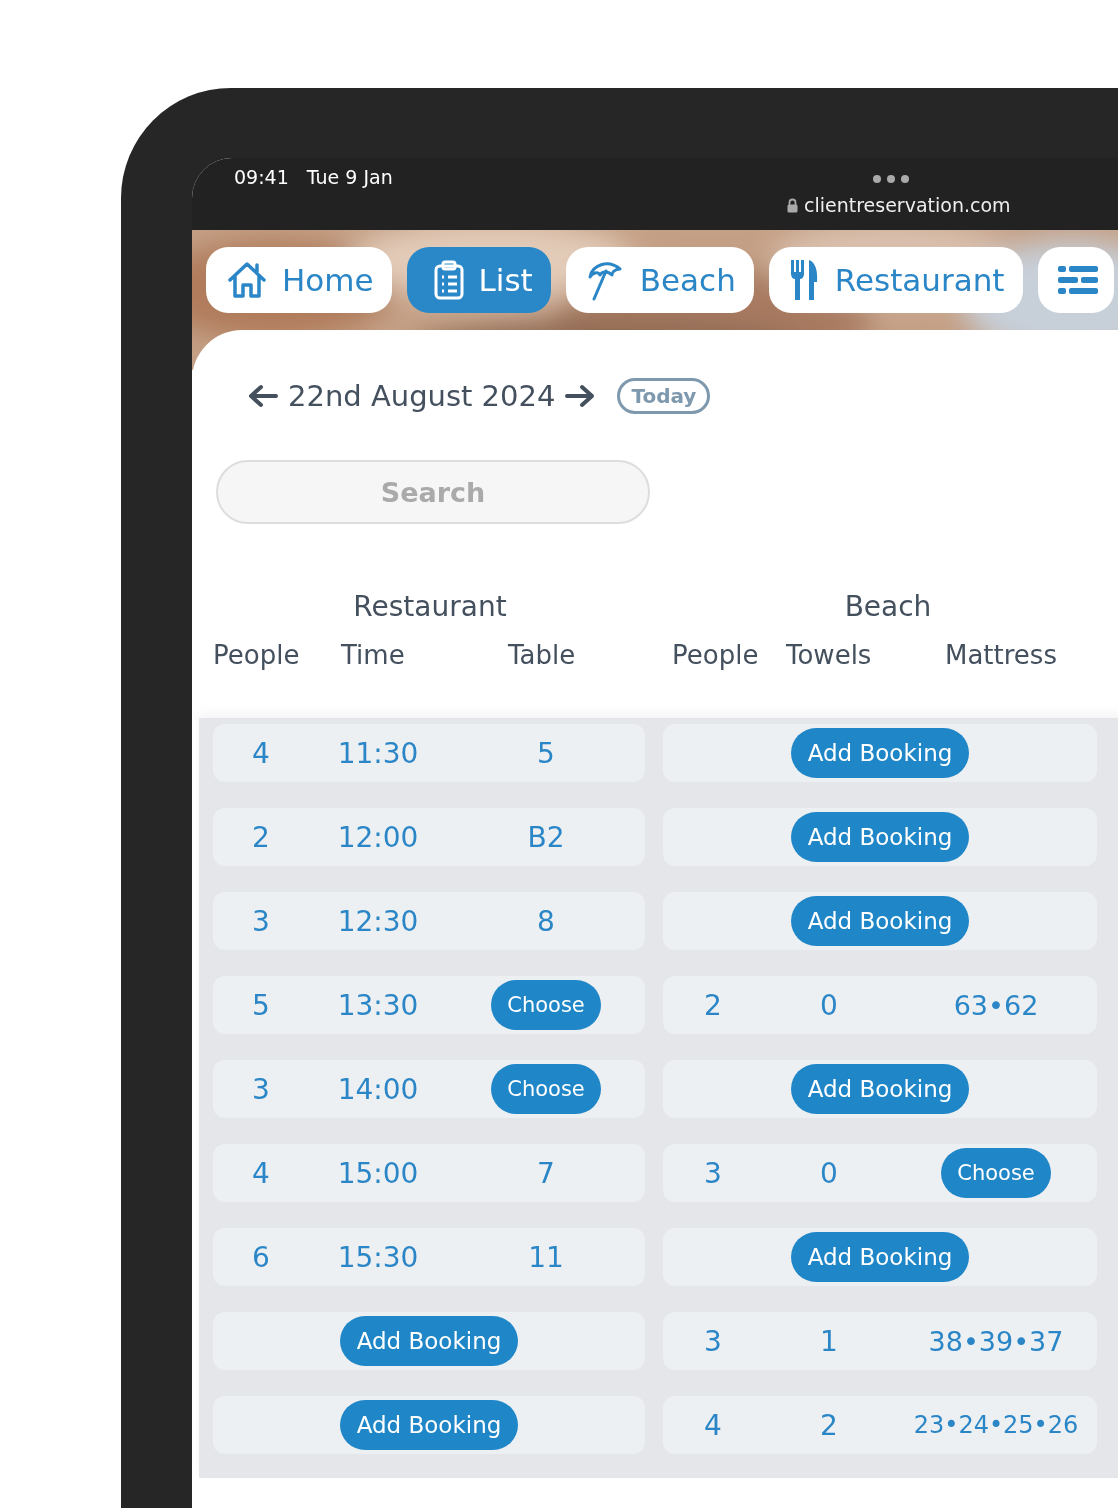  What do you see at coordinates (378, 1005) in the screenshot?
I see `booking-time: 13:30` at bounding box center [378, 1005].